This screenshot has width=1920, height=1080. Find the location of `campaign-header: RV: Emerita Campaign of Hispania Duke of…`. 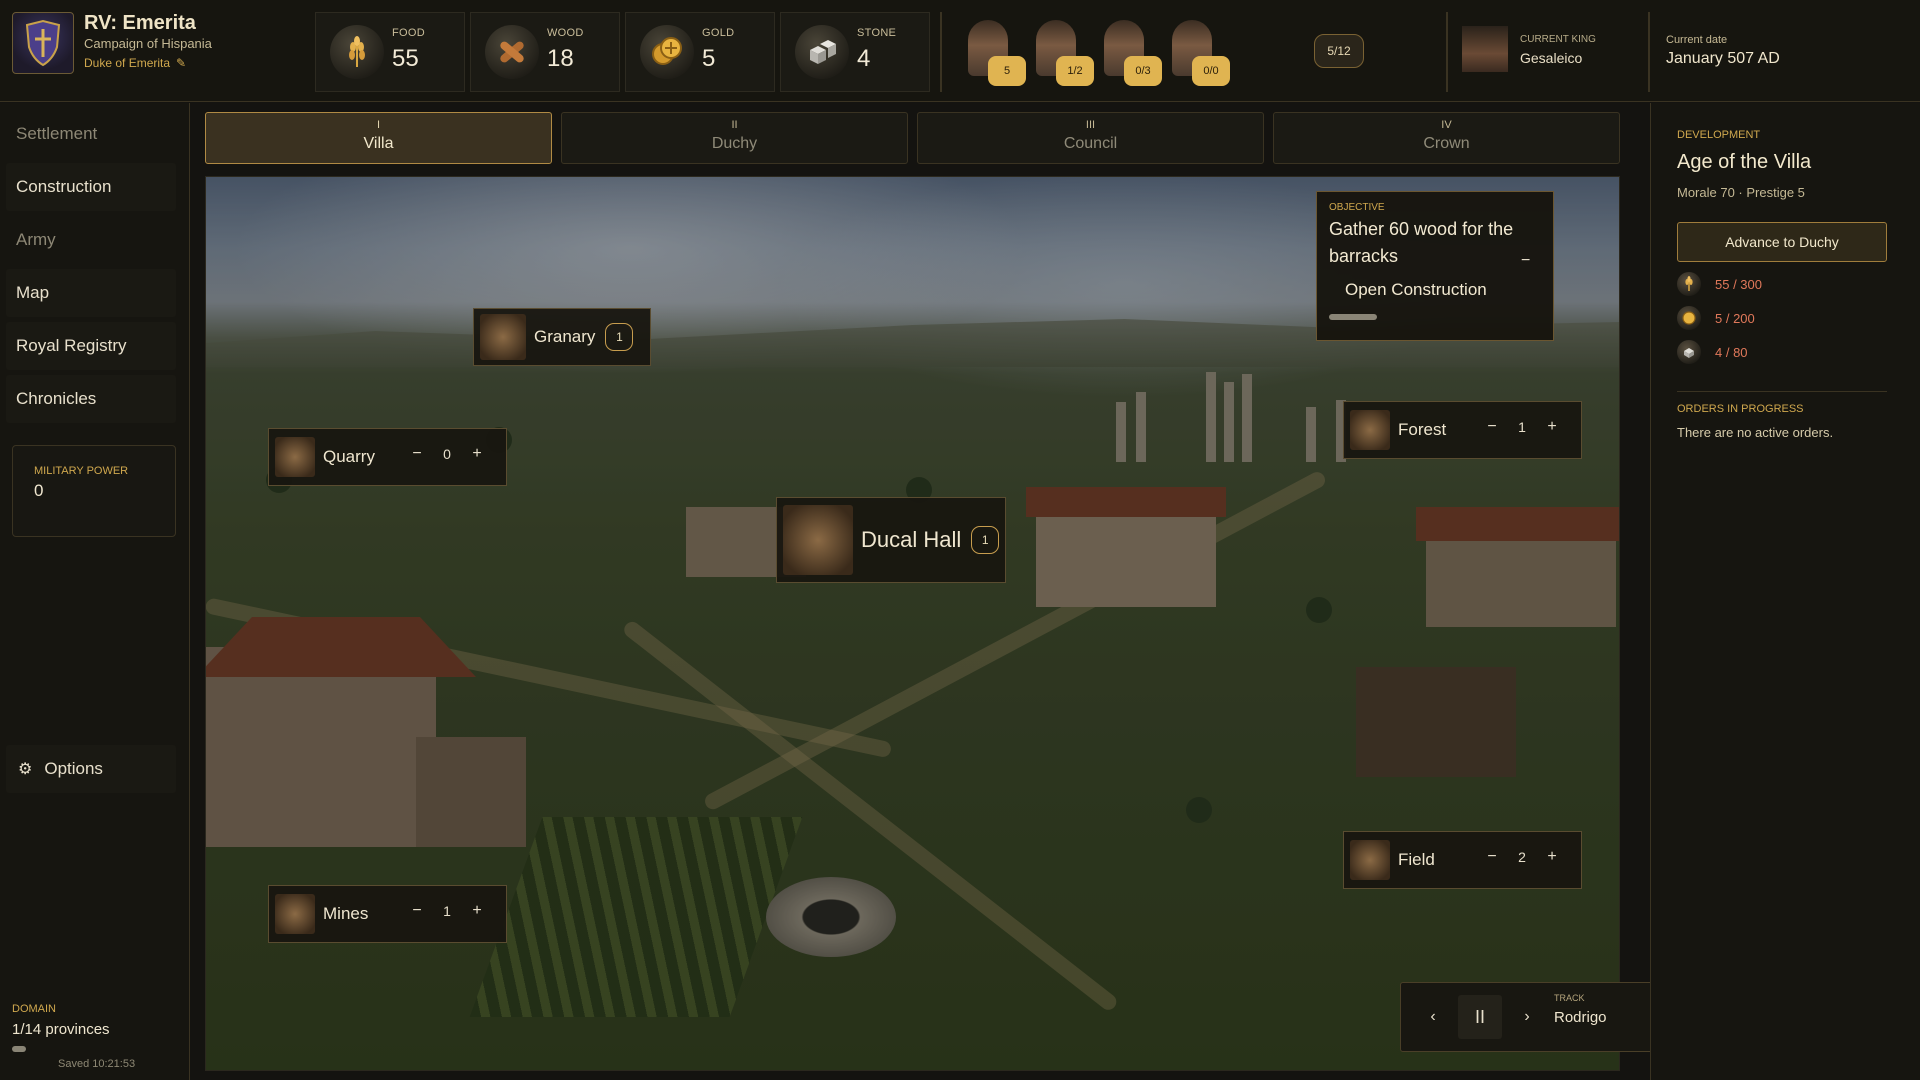

campaign-header: RV: Emerita Campaign of Hispania Duke of… is located at coordinates (162, 52).